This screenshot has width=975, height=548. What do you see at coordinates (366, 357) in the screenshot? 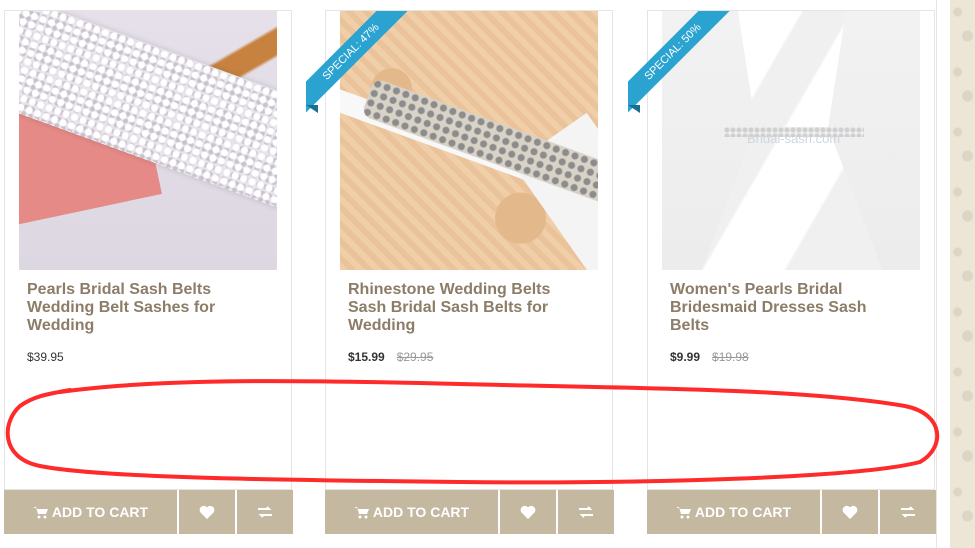
I see `price: $15.99` at bounding box center [366, 357].